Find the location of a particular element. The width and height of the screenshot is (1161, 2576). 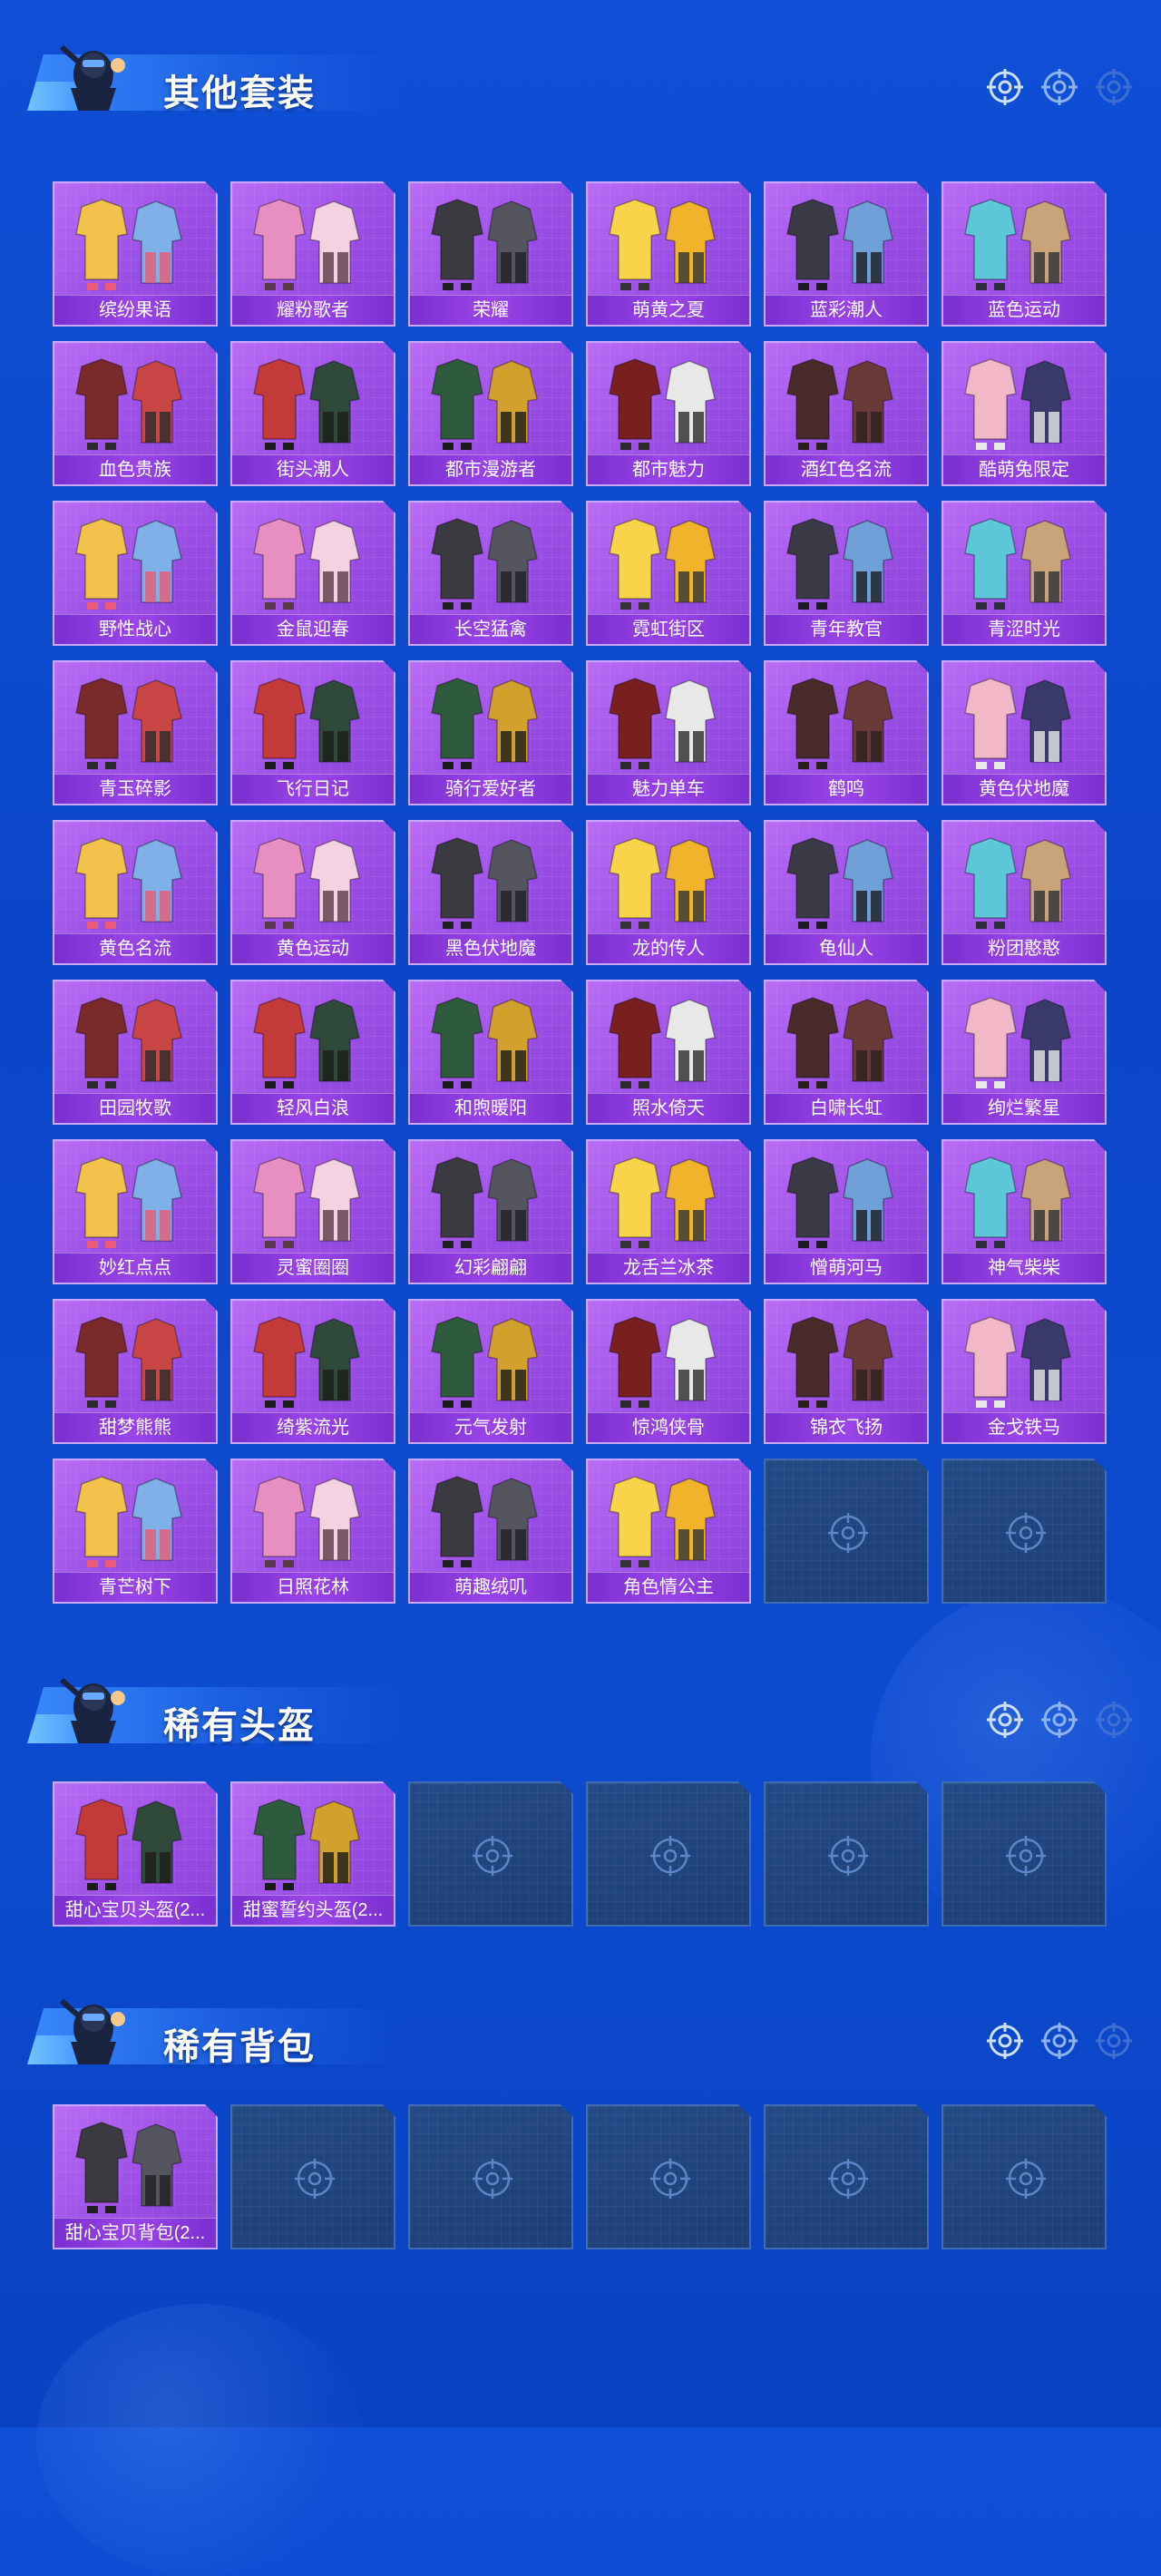

item-card: 青涩时光 is located at coordinates (1024, 573).